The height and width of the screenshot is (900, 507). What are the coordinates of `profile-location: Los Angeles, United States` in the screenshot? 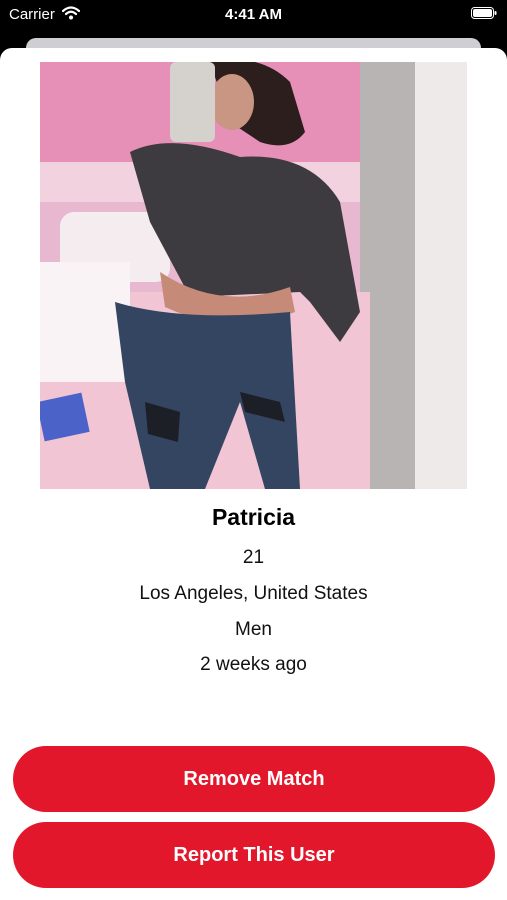 It's located at (253, 593).